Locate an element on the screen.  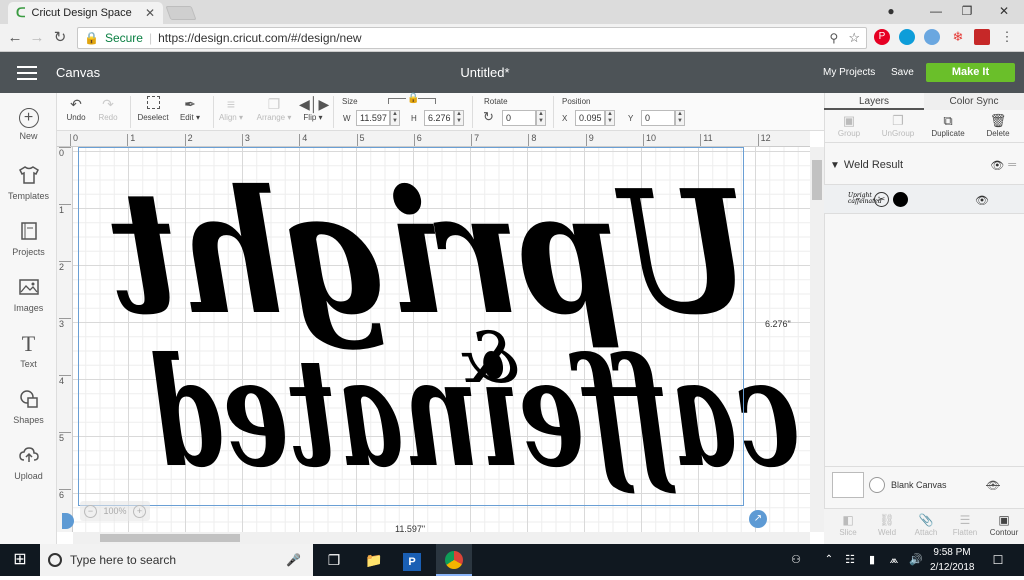
clock-date: 2/12/2018 is located at coordinates (952, 567).